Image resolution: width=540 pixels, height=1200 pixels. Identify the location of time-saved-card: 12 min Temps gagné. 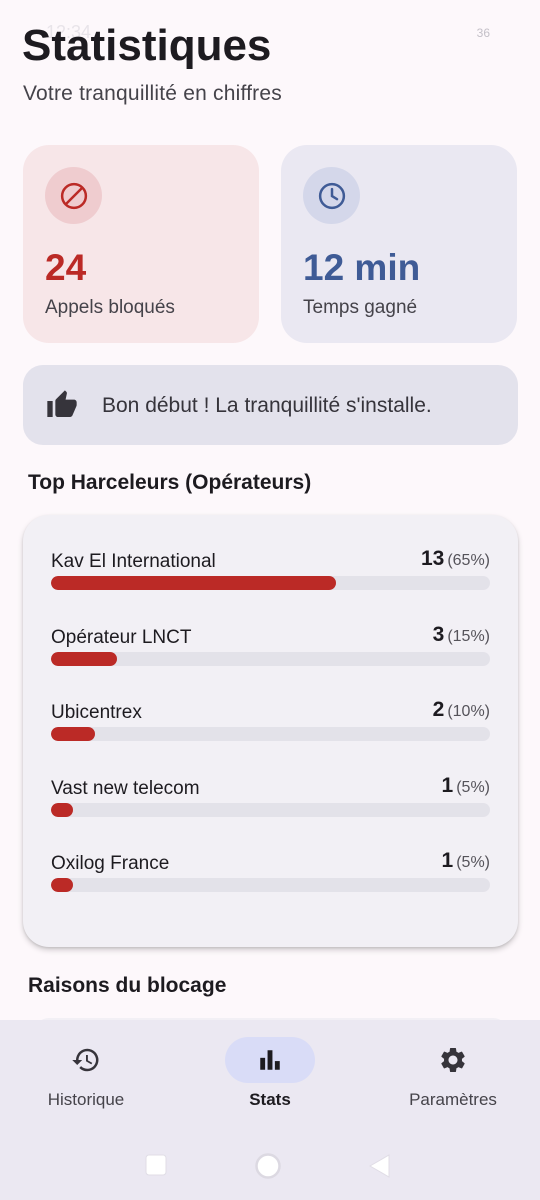
(399, 244).